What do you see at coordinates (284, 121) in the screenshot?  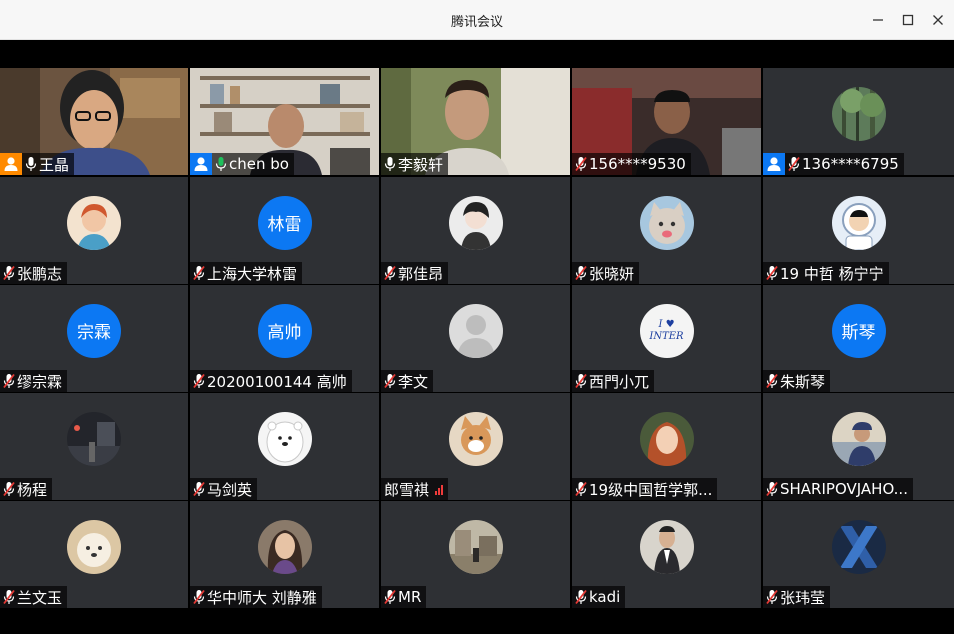 I see `participant-tile: chen bo` at bounding box center [284, 121].